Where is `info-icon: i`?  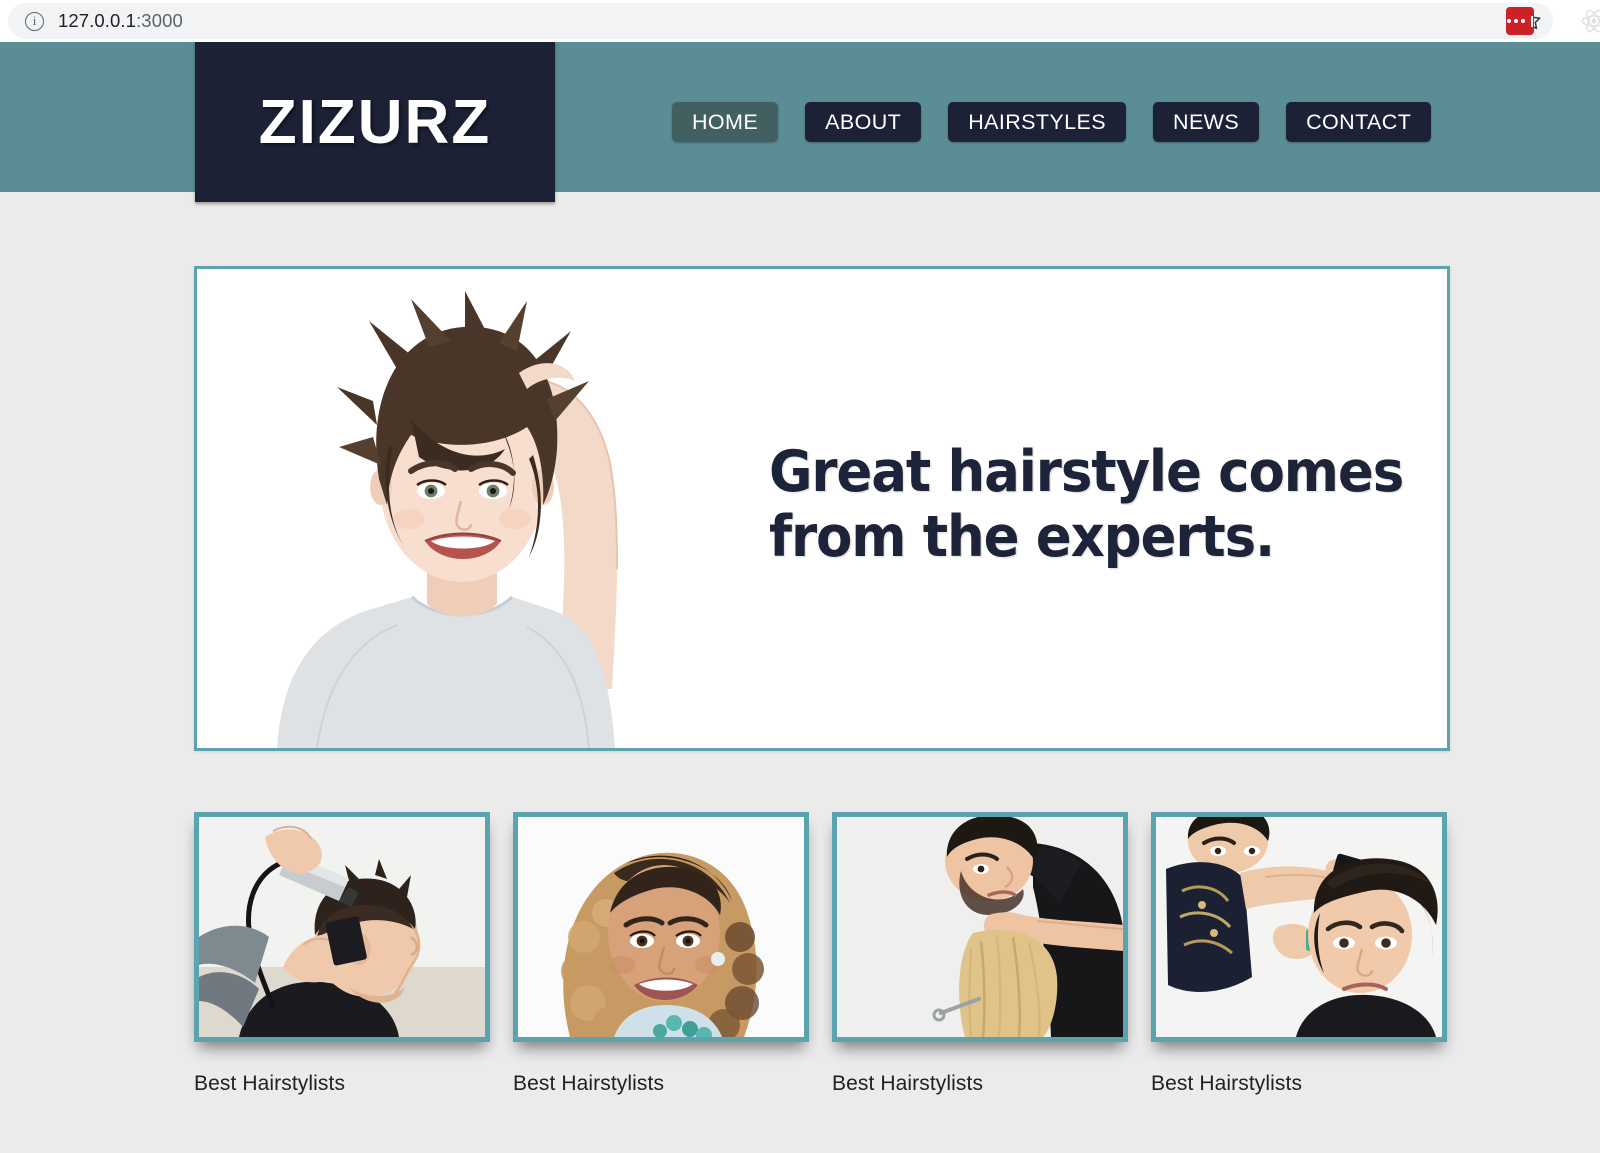 info-icon: i is located at coordinates (34, 21).